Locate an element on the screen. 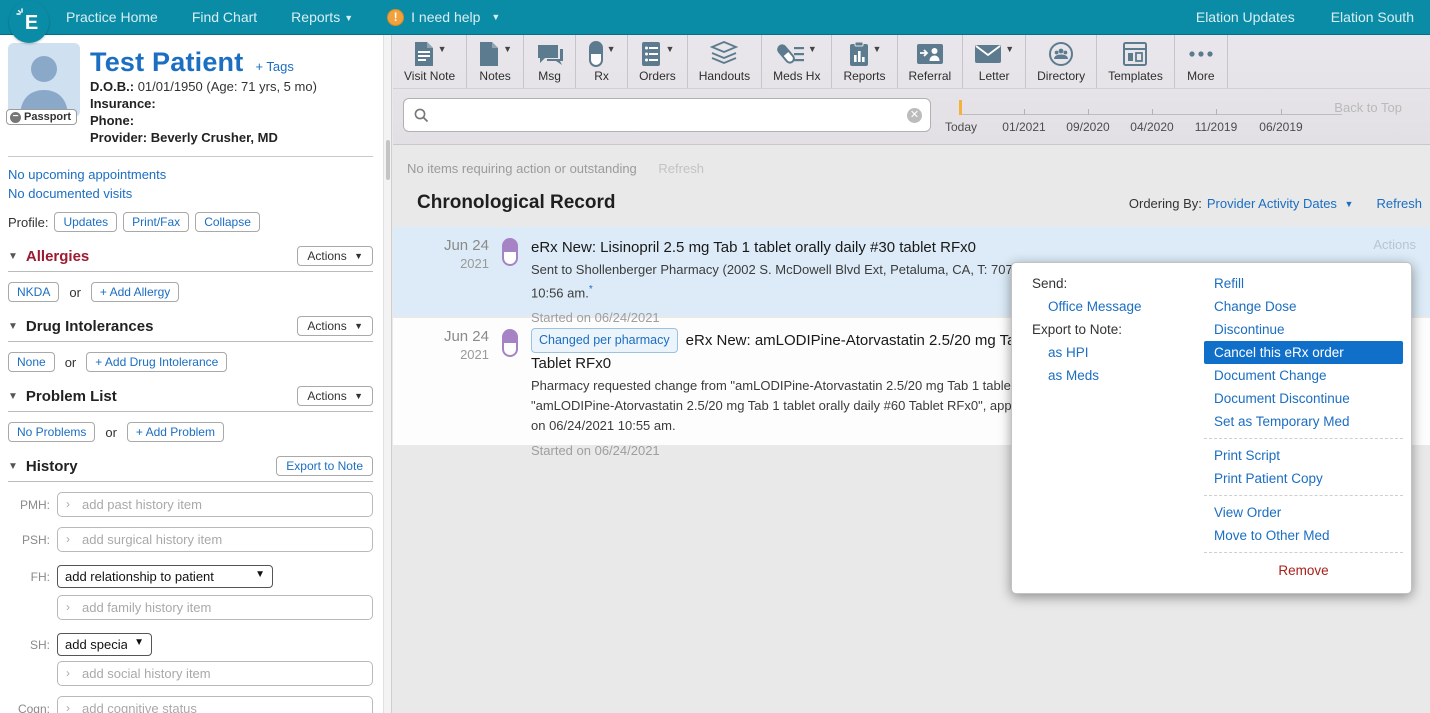 The width and height of the screenshot is (1430, 713). back-to-top-link: Back to Top is located at coordinates (1368, 107).